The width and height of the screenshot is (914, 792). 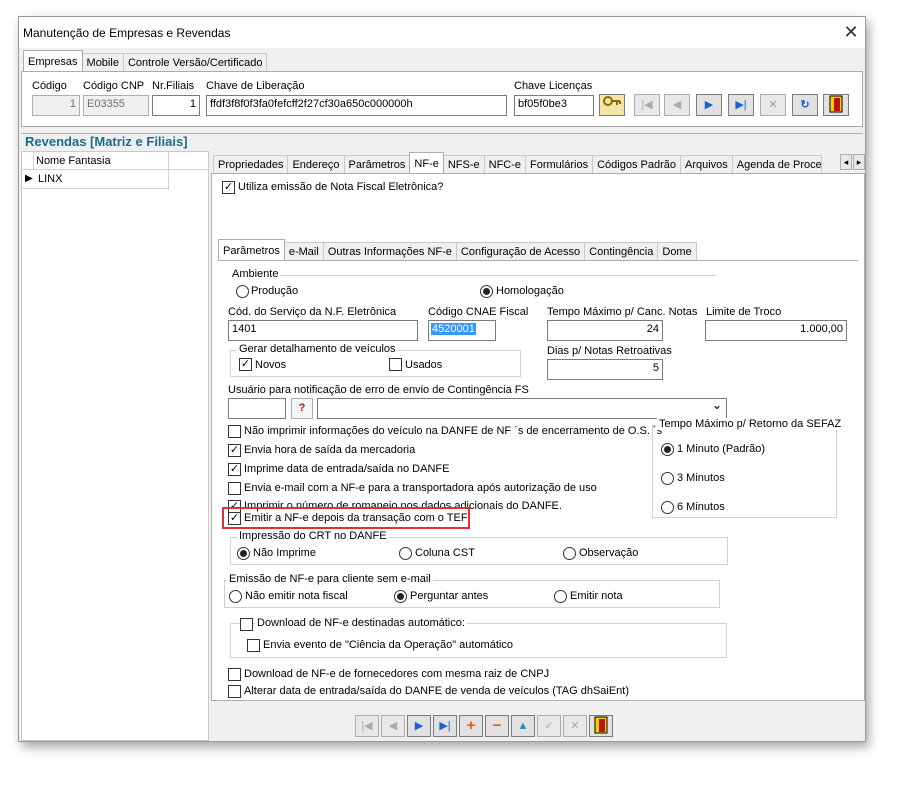 What do you see at coordinates (102, 62) in the screenshot?
I see `tab-mobile: Mobile` at bounding box center [102, 62].